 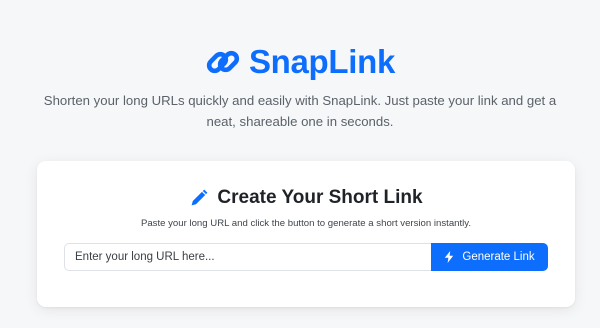 I want to click on lightning-icon, so click(x=449, y=257).